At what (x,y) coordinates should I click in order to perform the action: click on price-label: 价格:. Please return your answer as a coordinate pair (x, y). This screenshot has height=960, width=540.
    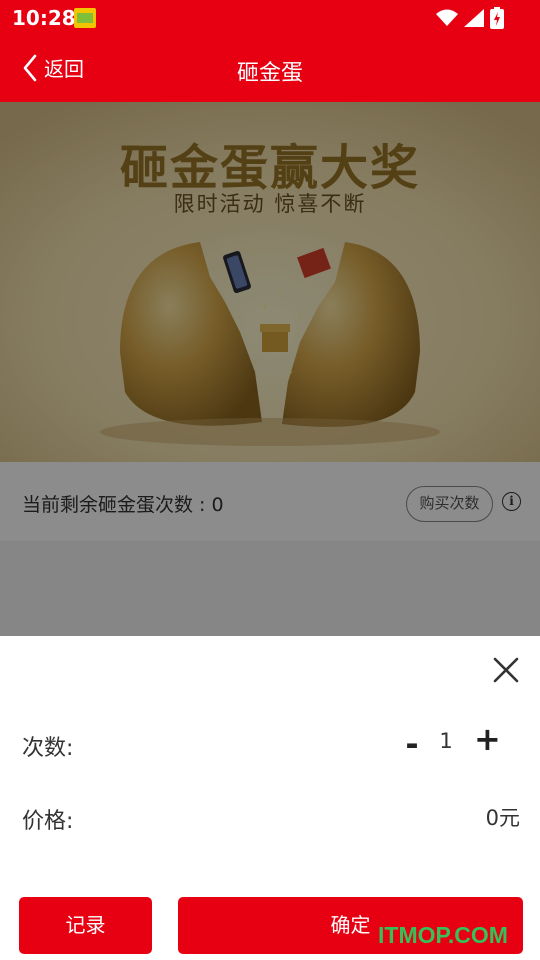
    Looking at the image, I should click on (48, 821).